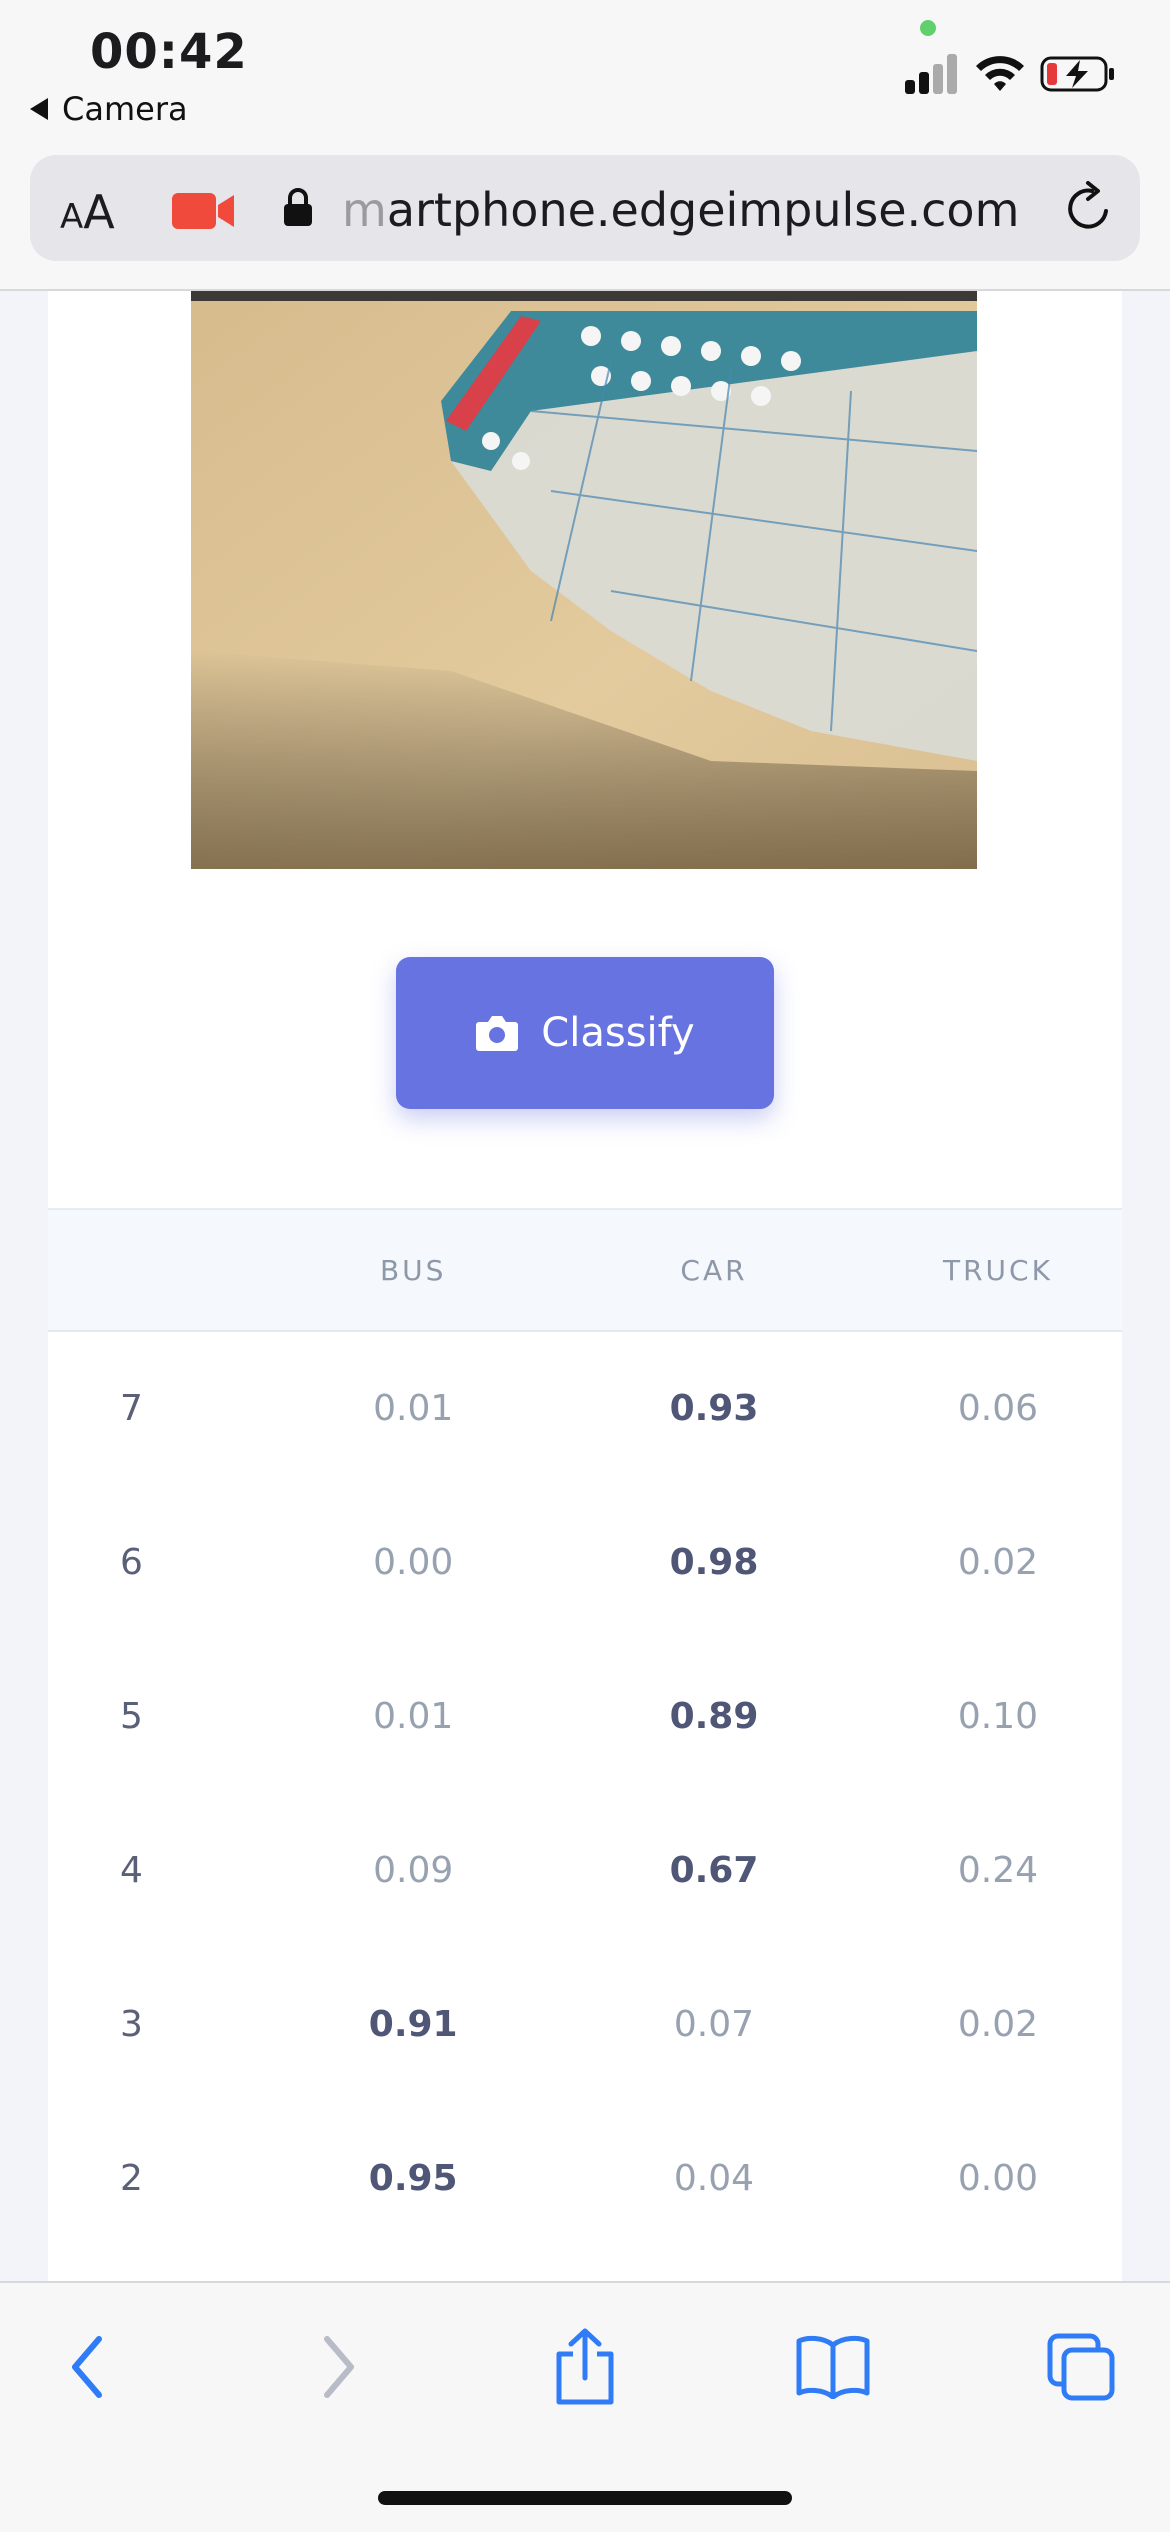 The width and height of the screenshot is (1170, 2532). Describe the element at coordinates (618, 1033) in the screenshot. I see `classify-button-label: Classify` at that location.